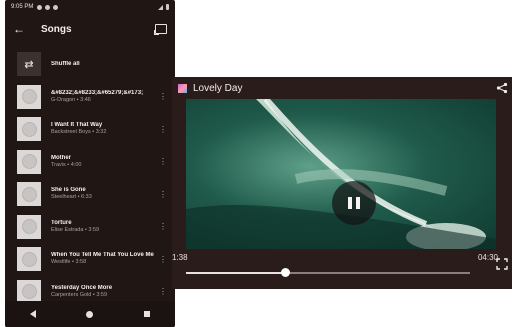  Describe the element at coordinates (487, 257) in the screenshot. I see `duration-time: 04:30` at that location.